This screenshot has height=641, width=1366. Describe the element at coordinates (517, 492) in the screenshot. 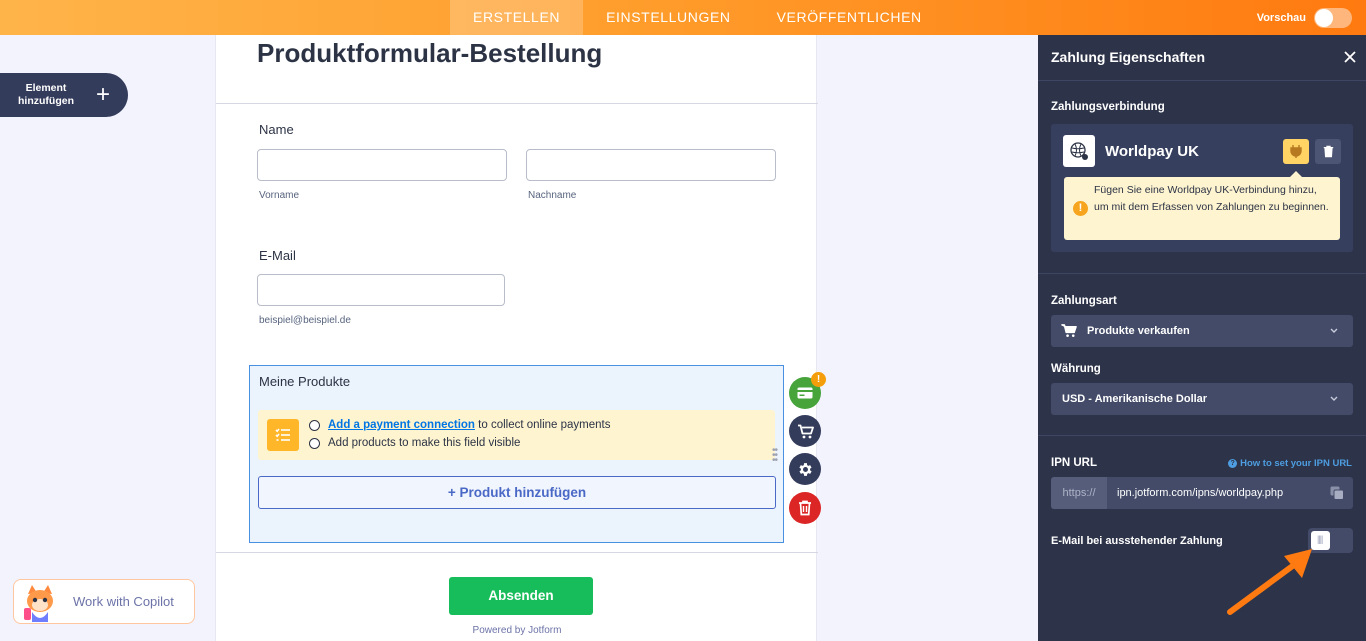

I see `add-product-button: + Produkt hinzufügen` at that location.